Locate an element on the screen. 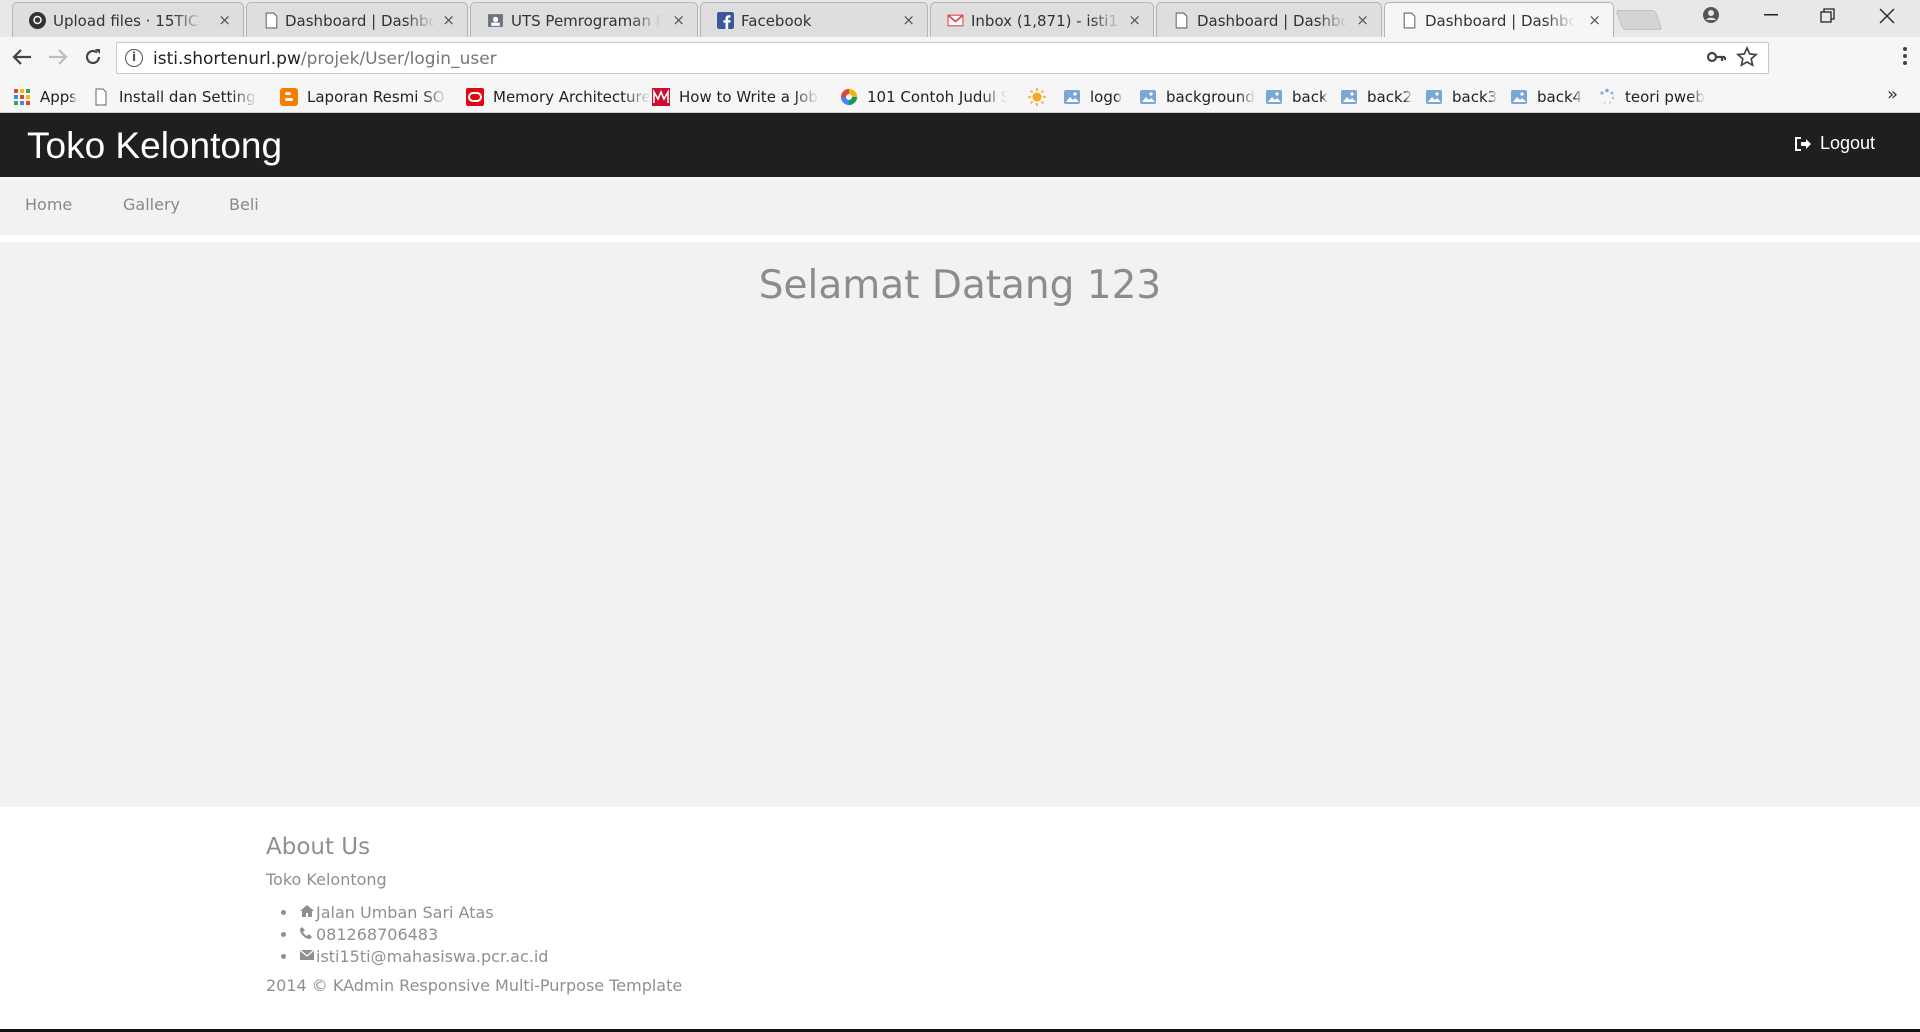 This screenshot has width=1920, height=1032. bookmark-label: back3 is located at coordinates (1475, 97).